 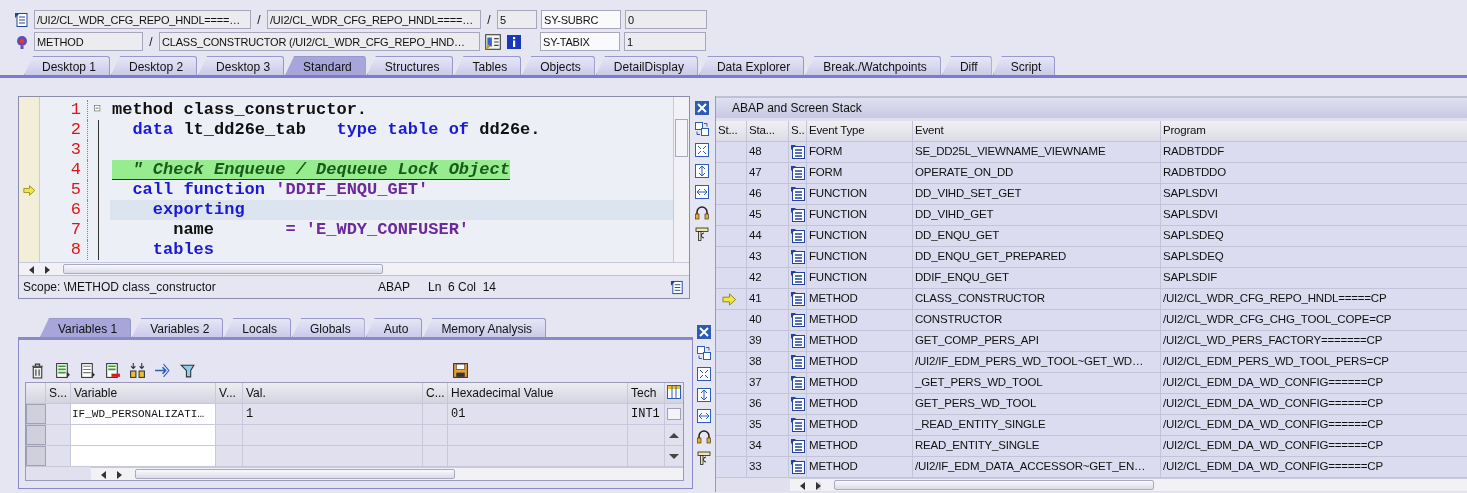 I want to click on delete-icon, so click(x=37, y=370).